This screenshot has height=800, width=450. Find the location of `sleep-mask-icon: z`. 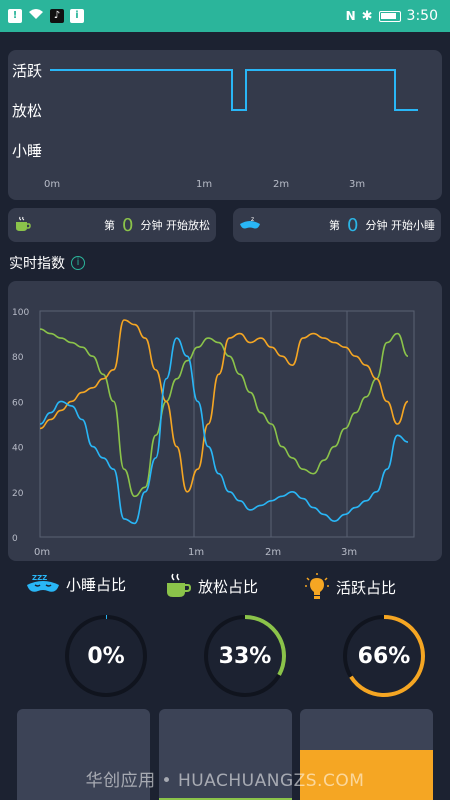

sleep-mask-icon: z is located at coordinates (250, 222).